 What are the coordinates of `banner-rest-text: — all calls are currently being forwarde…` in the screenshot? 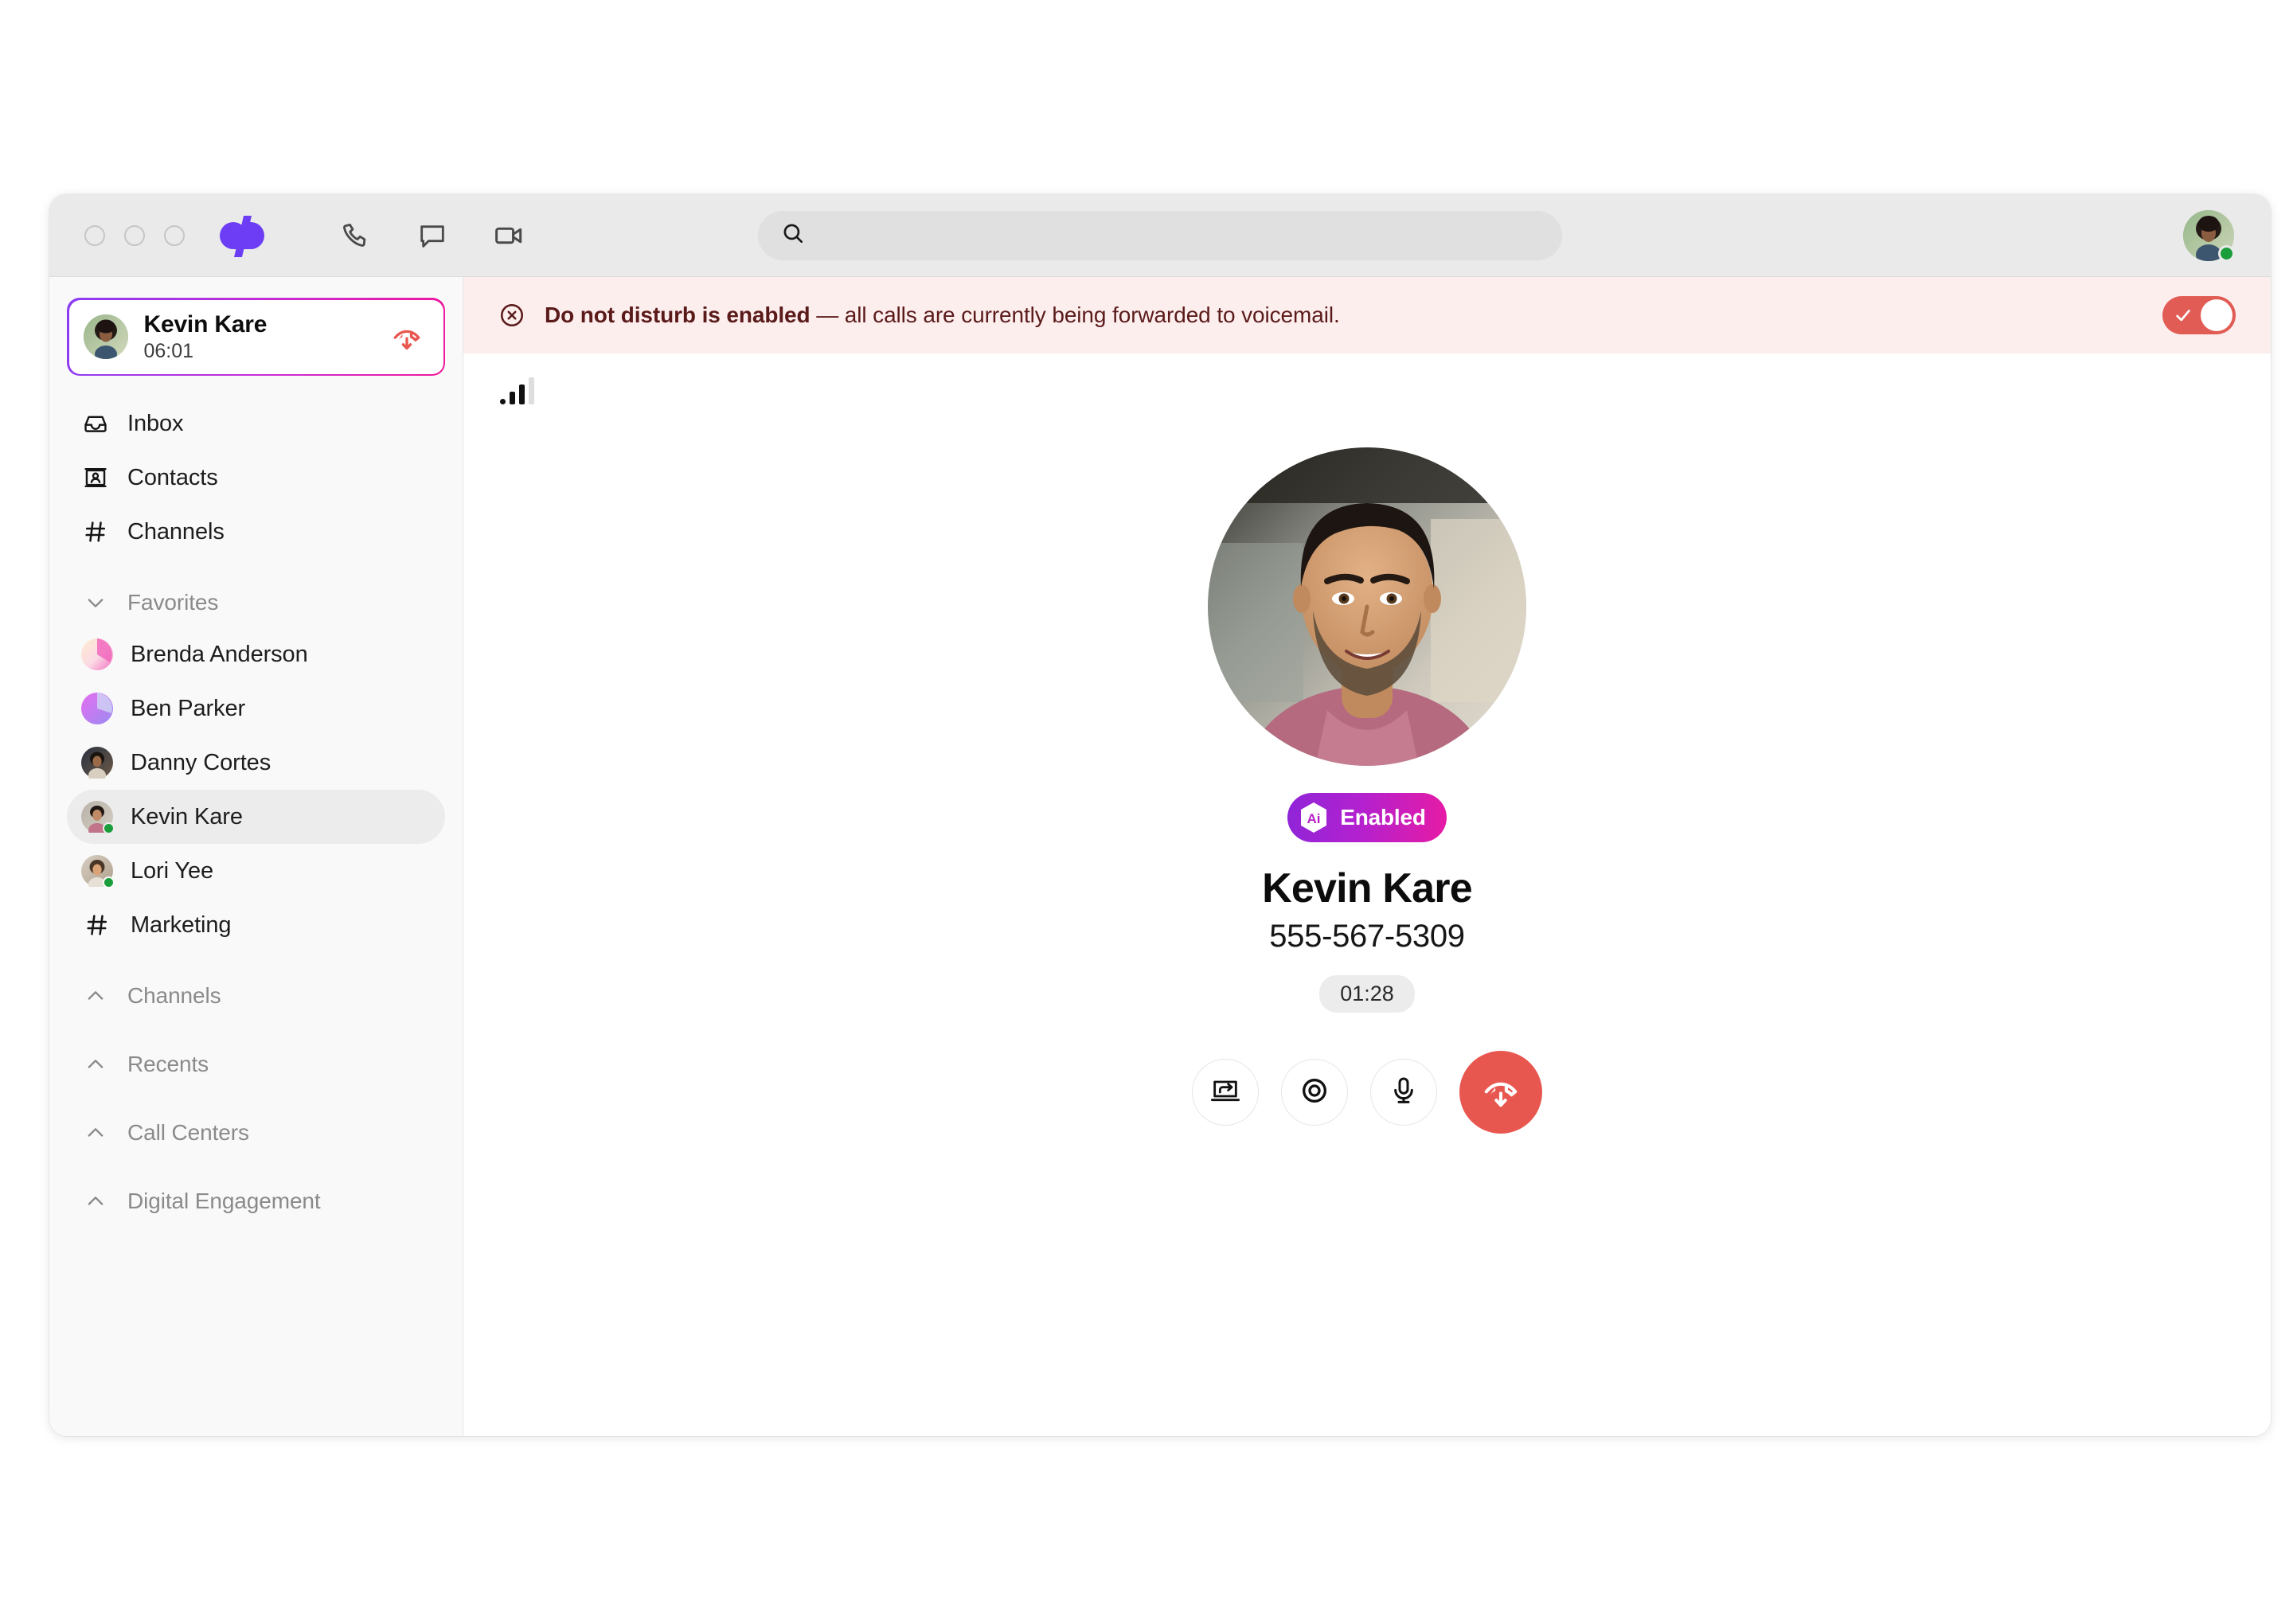 It's located at (1075, 315).